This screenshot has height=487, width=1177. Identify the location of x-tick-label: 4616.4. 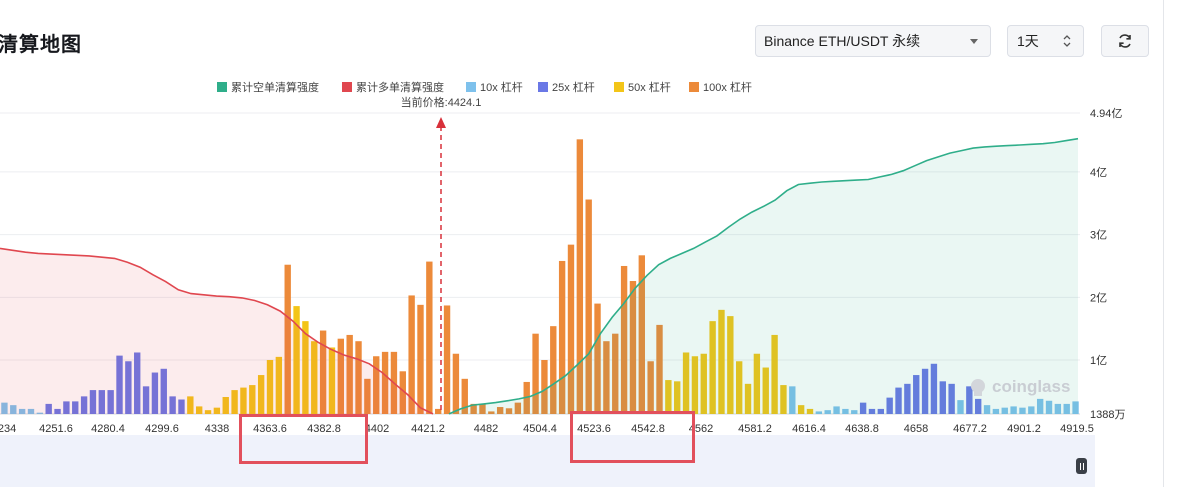
(809, 429).